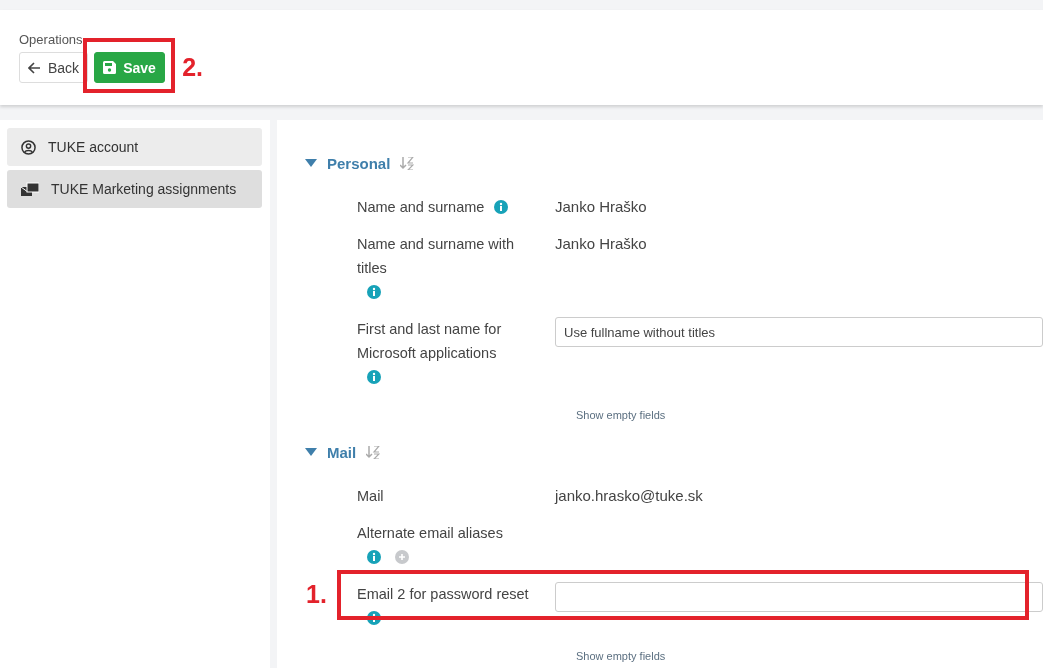 This screenshot has height=668, width=1043. Describe the element at coordinates (342, 452) in the screenshot. I see `section-title: Mail` at that location.